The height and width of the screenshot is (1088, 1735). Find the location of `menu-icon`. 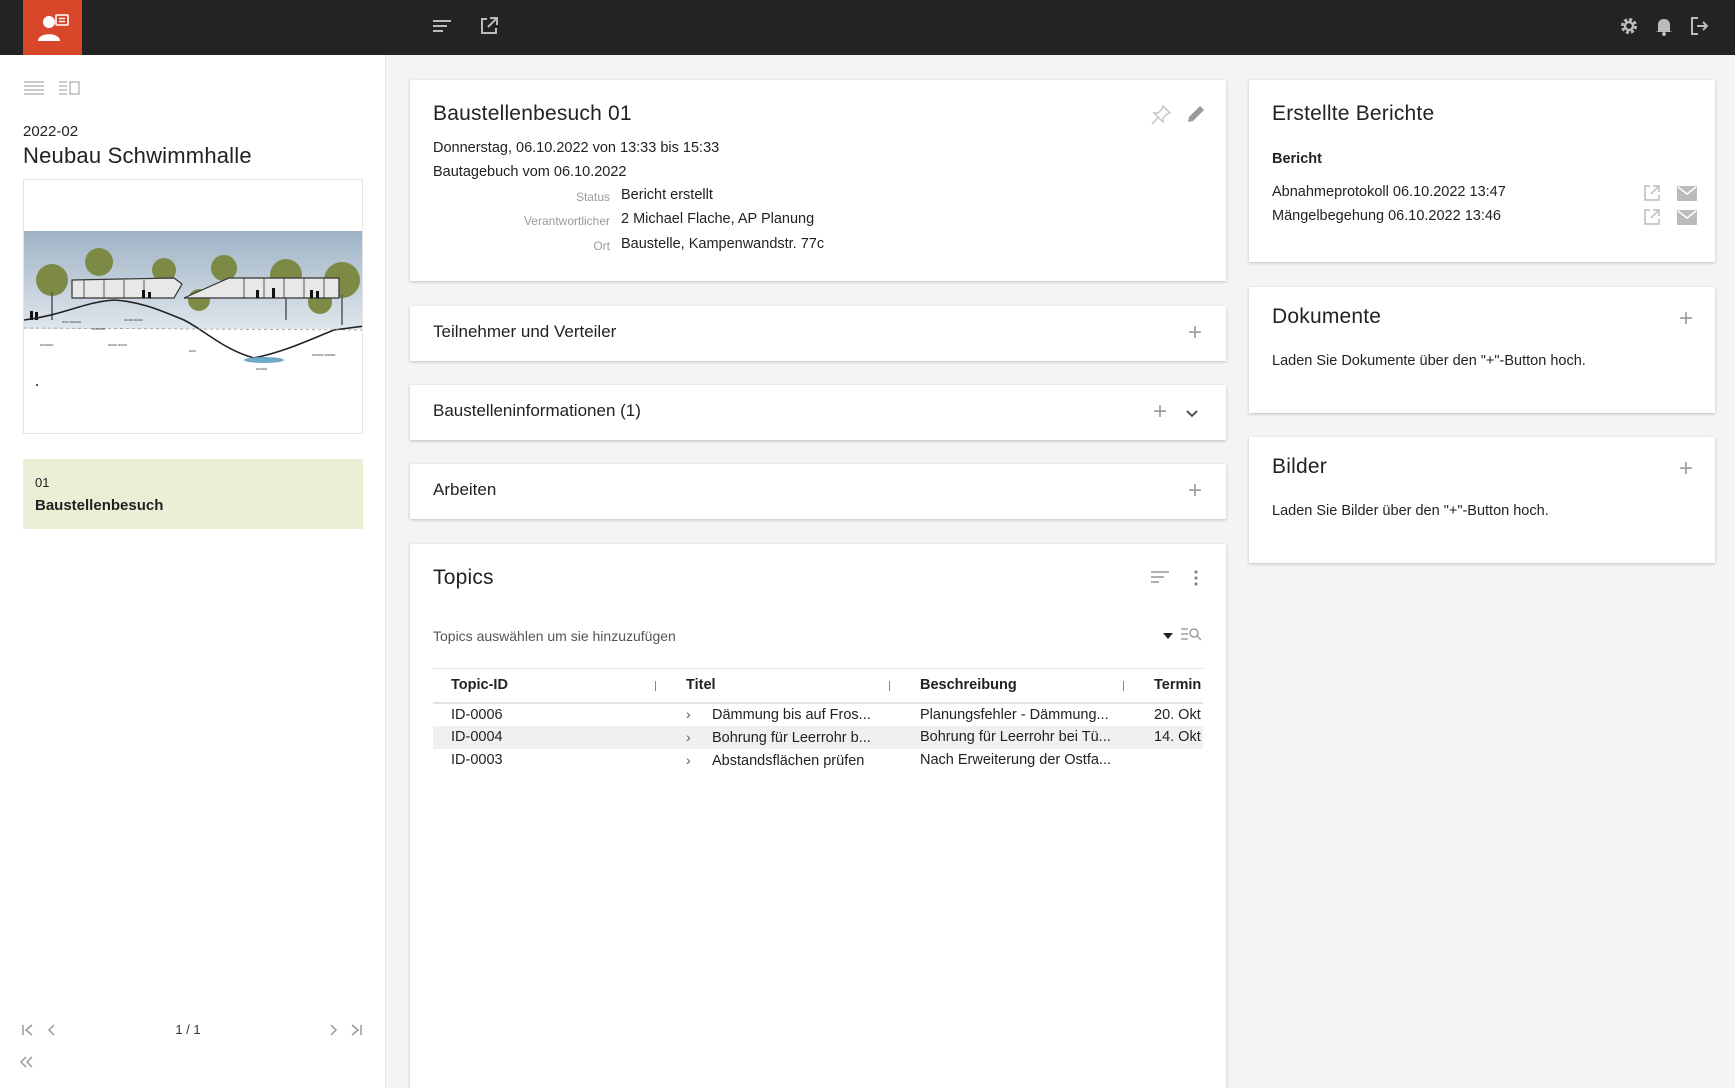

menu-icon is located at coordinates (442, 26).